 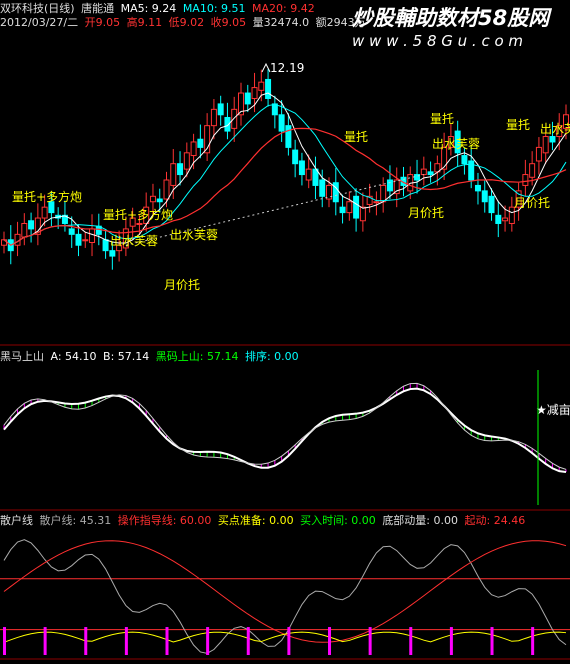 What do you see at coordinates (553, 409) in the screenshot?
I see `chart-annotation: ★减亩` at bounding box center [553, 409].